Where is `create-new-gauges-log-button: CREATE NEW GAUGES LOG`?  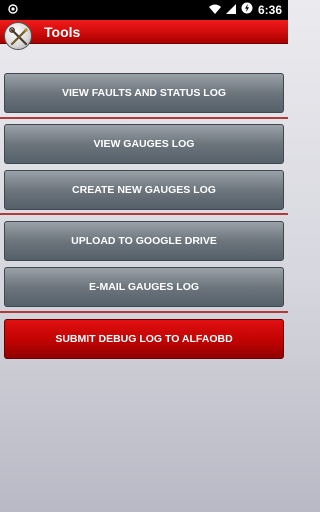
create-new-gauges-log-button: CREATE NEW GAUGES LOG is located at coordinates (144, 190).